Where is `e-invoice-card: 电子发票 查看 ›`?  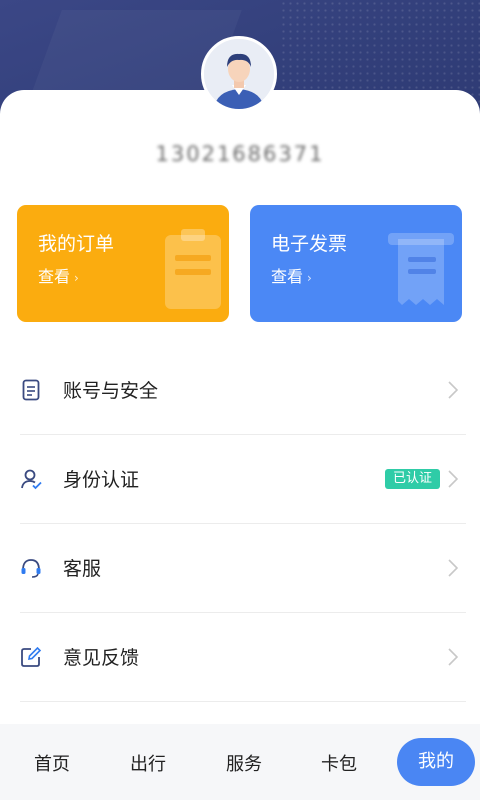
e-invoice-card: 电子发票 查看 › is located at coordinates (356, 263).